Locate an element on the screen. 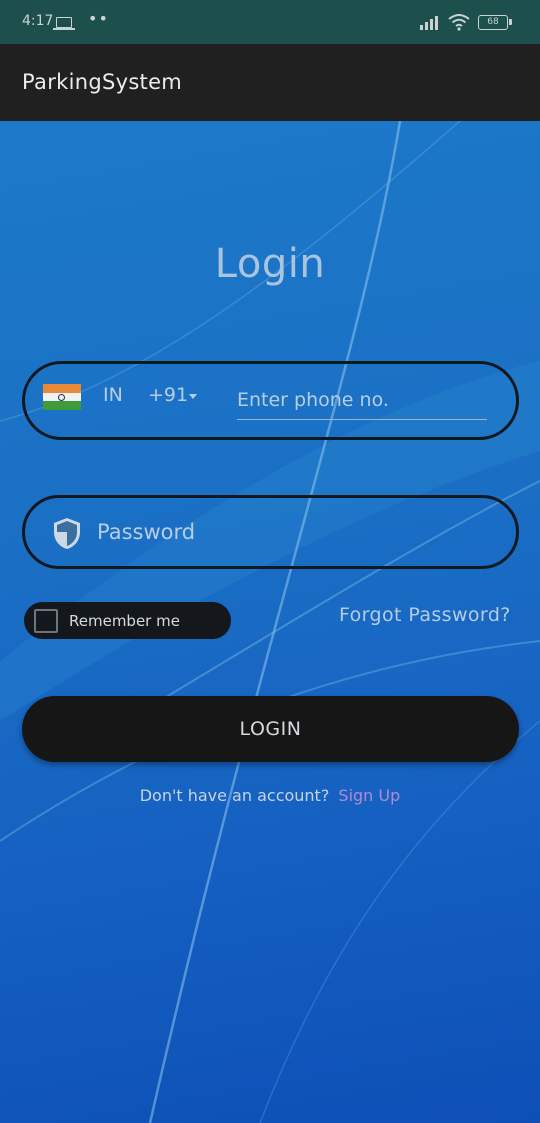 This screenshot has height=1123, width=540. phone-field: IN +91 is located at coordinates (270, 400).